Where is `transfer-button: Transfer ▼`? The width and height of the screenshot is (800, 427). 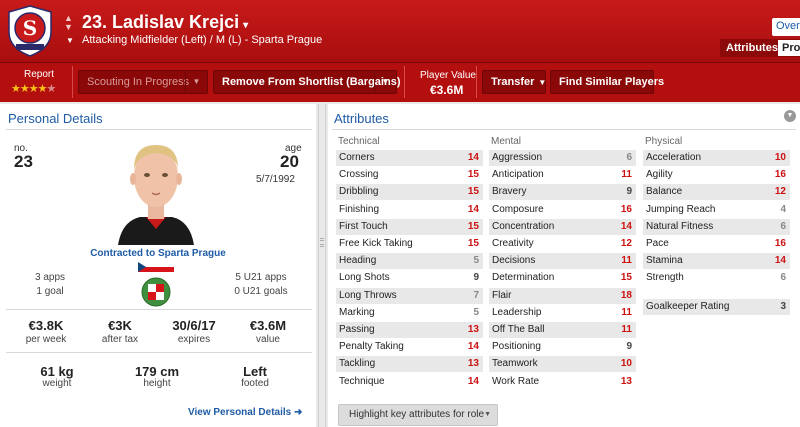 transfer-button: Transfer ▼ is located at coordinates (514, 82).